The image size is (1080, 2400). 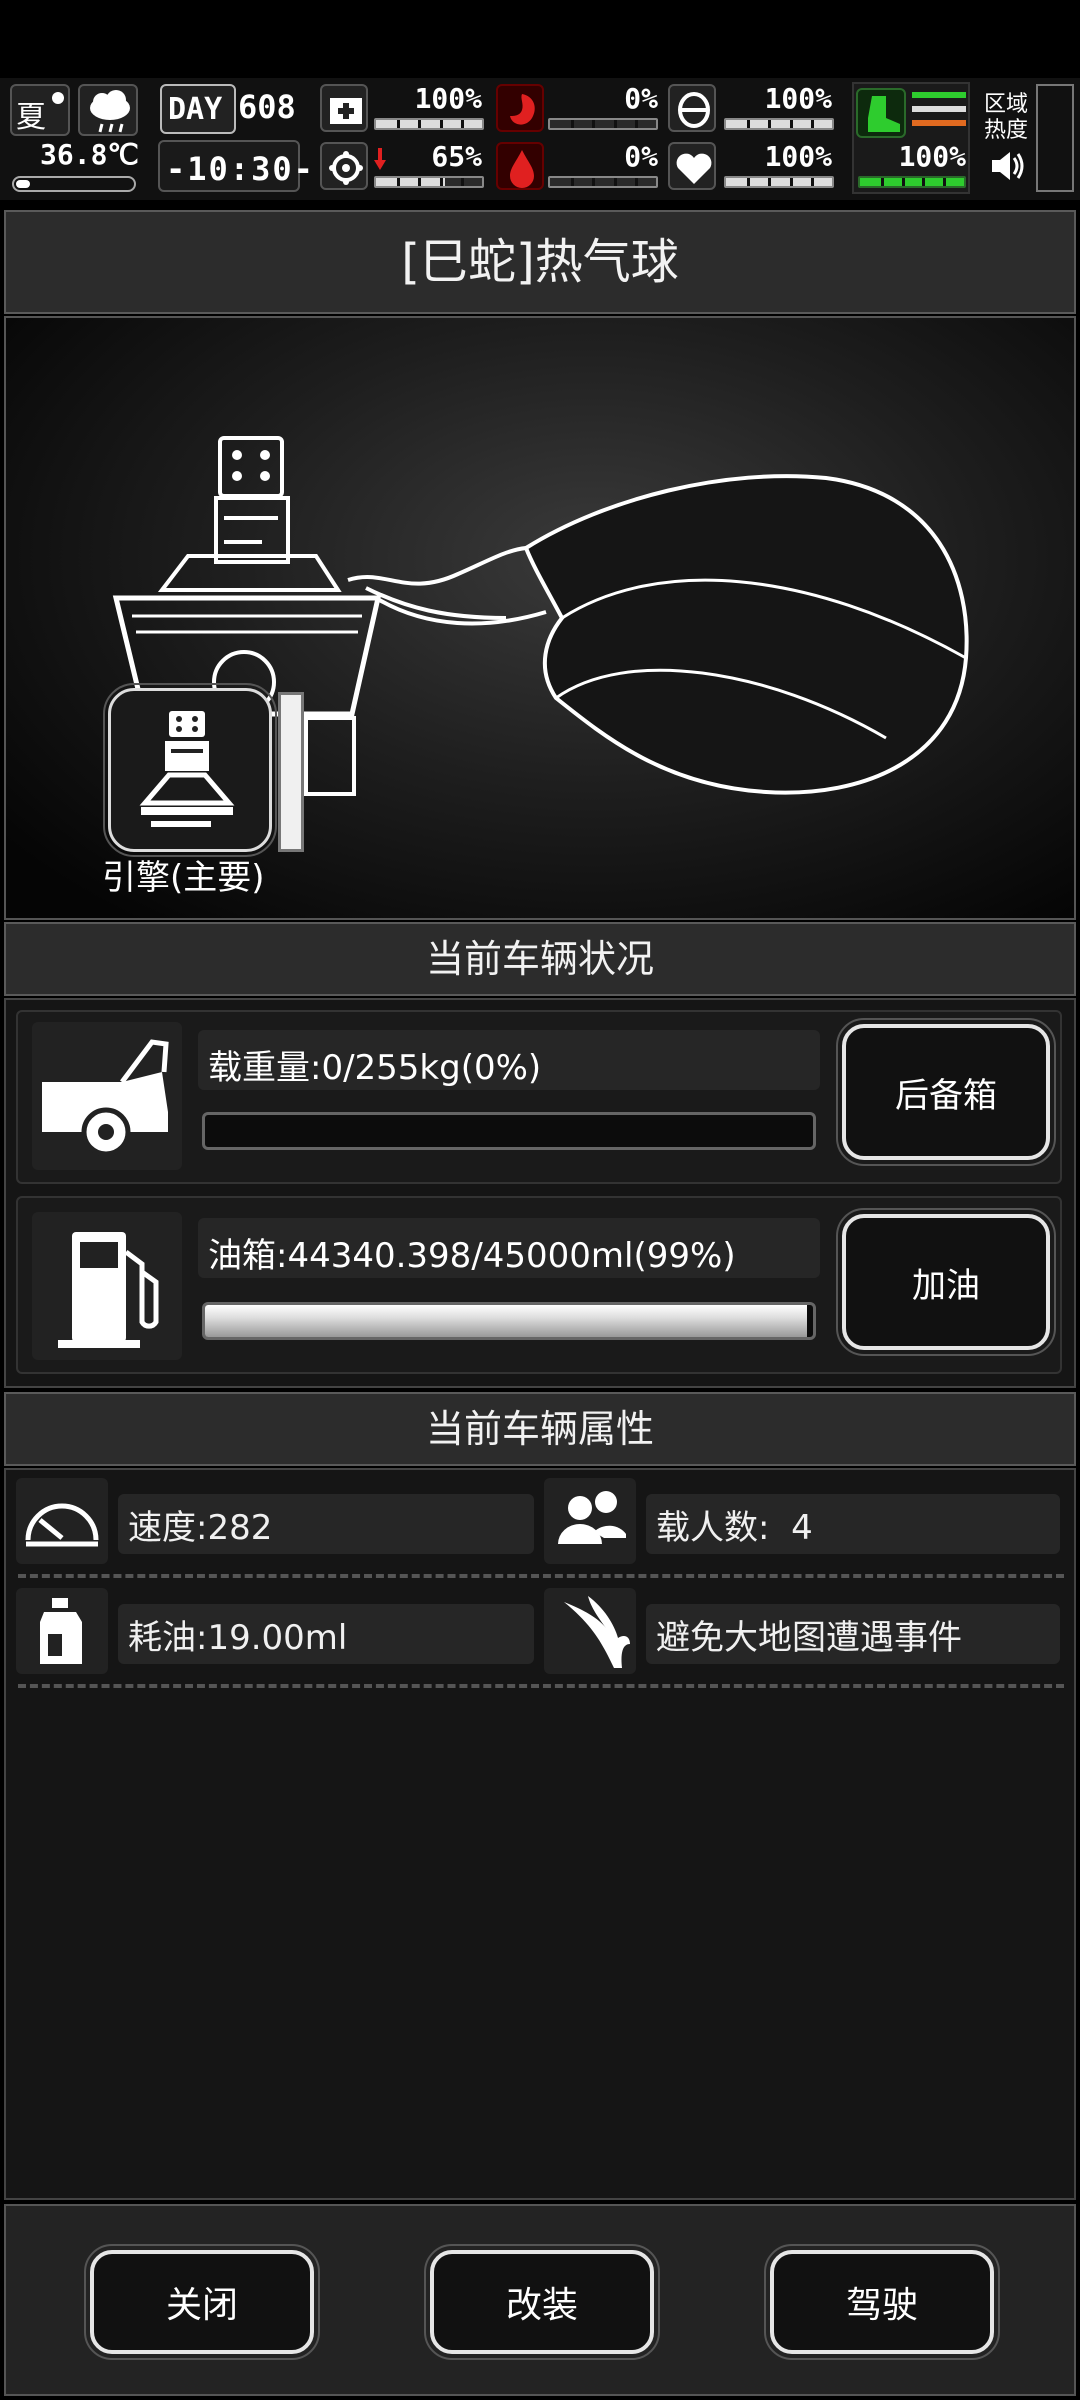 I want to click on stomach-icon, so click(x=522, y=109).